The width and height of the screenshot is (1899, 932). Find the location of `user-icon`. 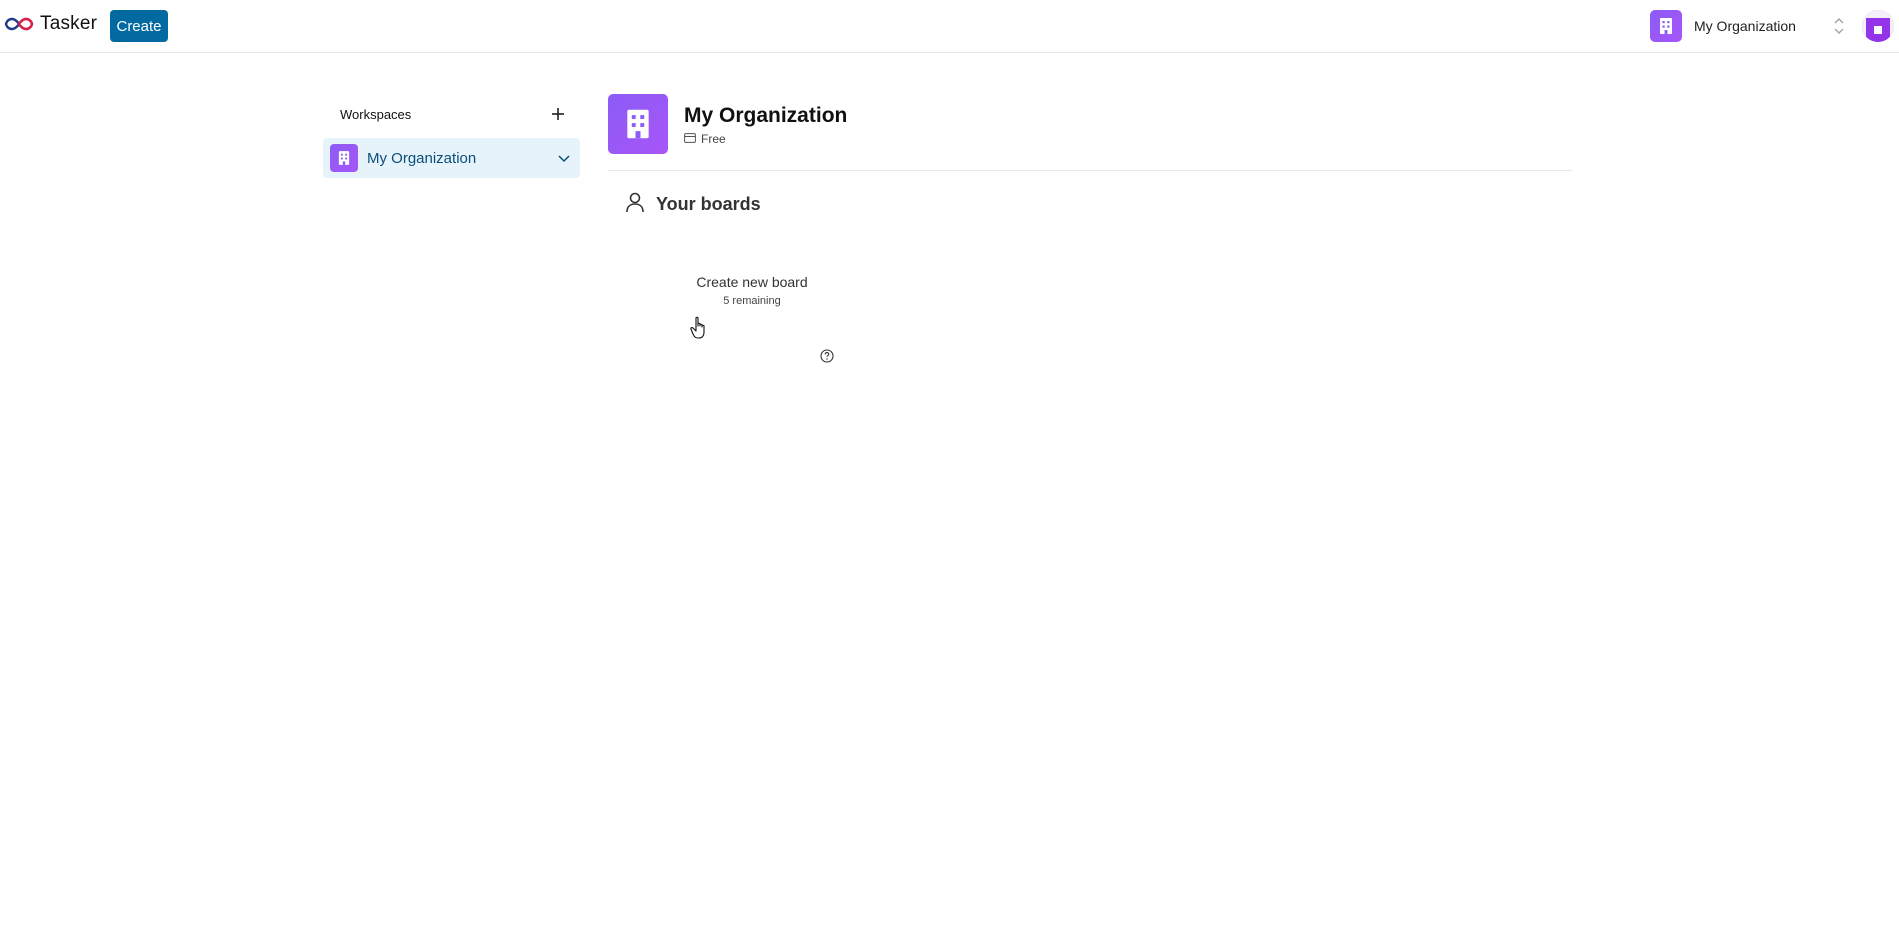

user-icon is located at coordinates (635, 204).